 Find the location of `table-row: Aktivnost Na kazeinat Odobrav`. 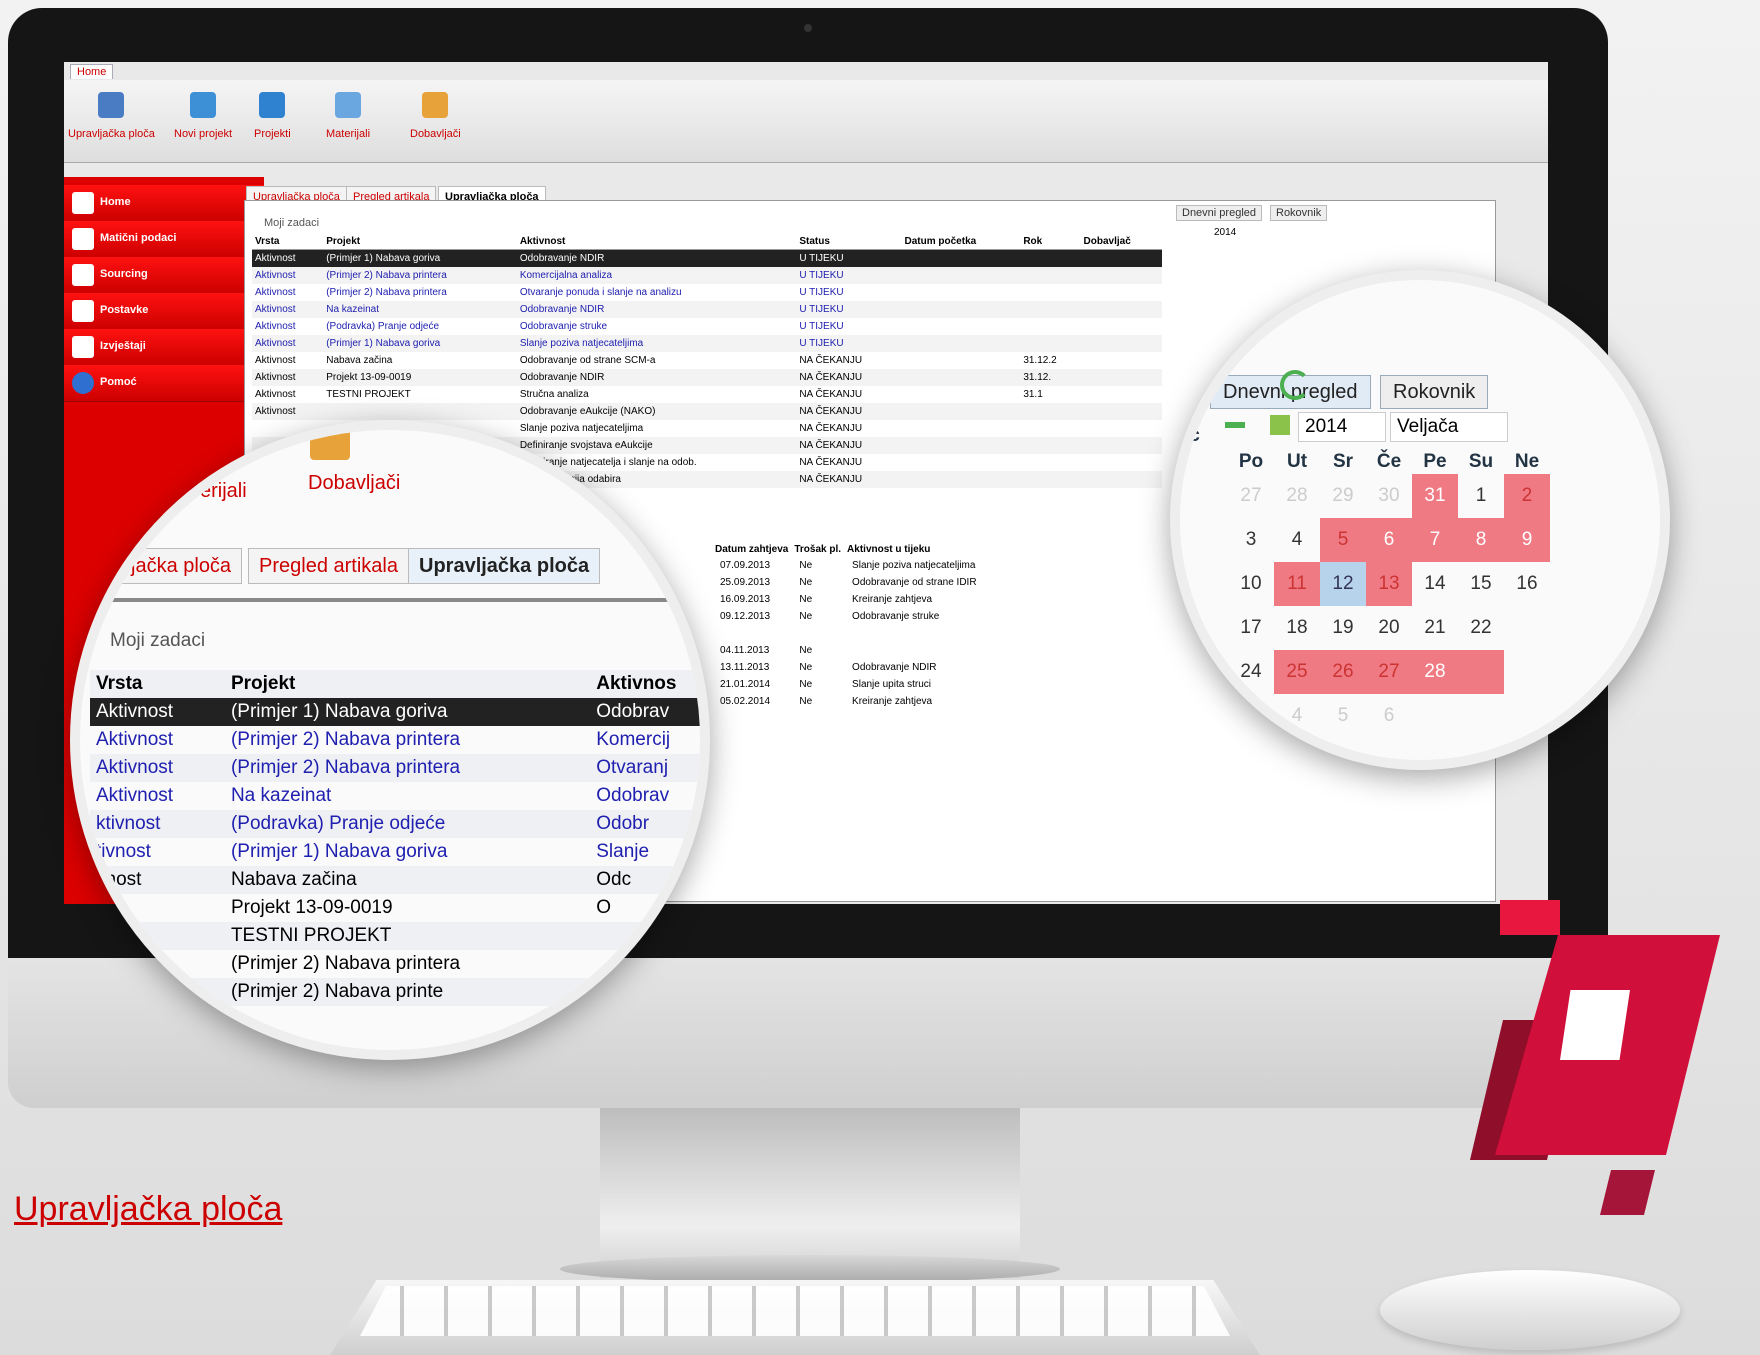

table-row: Aktivnost Na kazeinat Odobrav is located at coordinates (395, 796).